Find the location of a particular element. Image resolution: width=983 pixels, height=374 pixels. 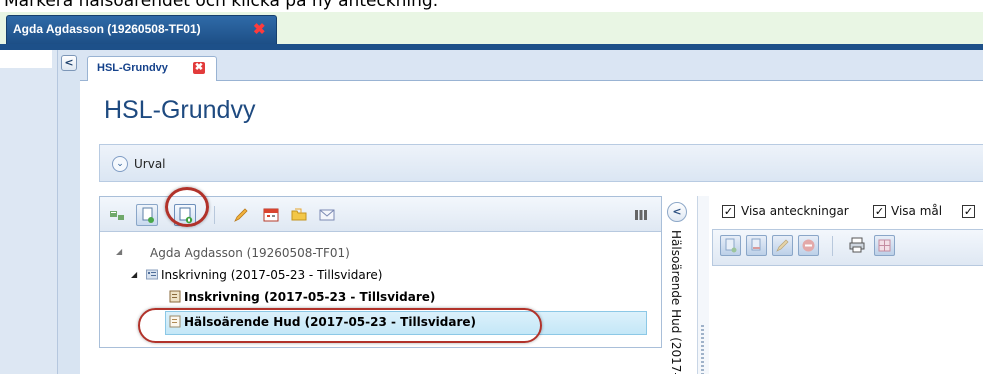

third-checkbox: ✓ is located at coordinates (968, 211).